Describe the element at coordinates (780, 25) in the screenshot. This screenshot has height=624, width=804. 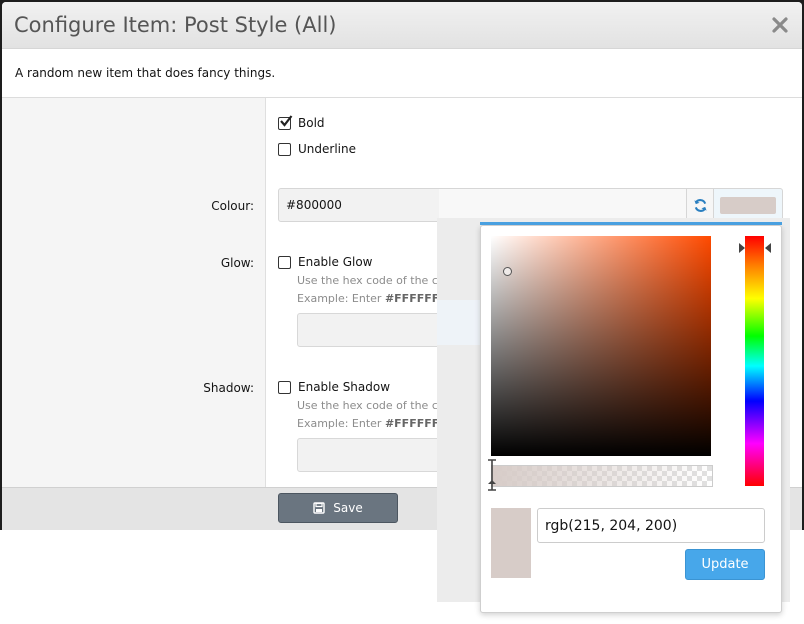
I see `close-icon` at that location.